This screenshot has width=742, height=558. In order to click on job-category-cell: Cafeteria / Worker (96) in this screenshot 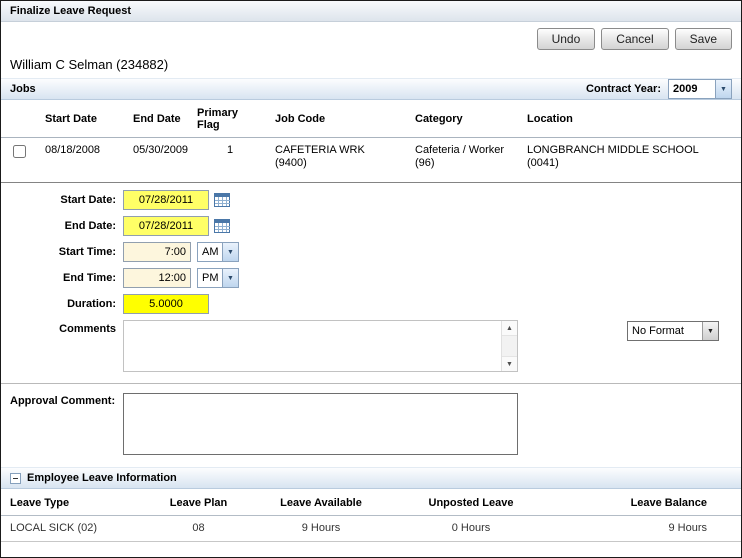, I will do `click(463, 158)`.